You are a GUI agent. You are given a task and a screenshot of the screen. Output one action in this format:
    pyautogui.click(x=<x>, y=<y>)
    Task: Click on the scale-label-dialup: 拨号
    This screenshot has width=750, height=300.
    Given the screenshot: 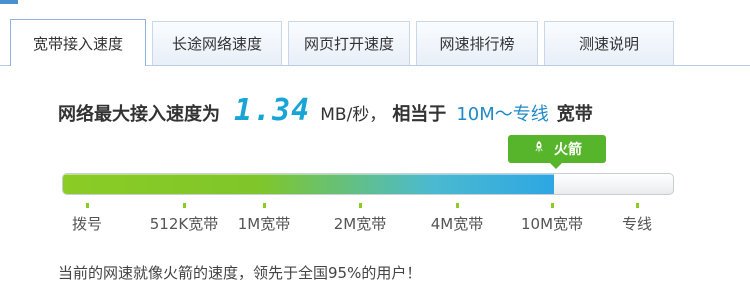 What is the action you would take?
    pyautogui.click(x=87, y=224)
    